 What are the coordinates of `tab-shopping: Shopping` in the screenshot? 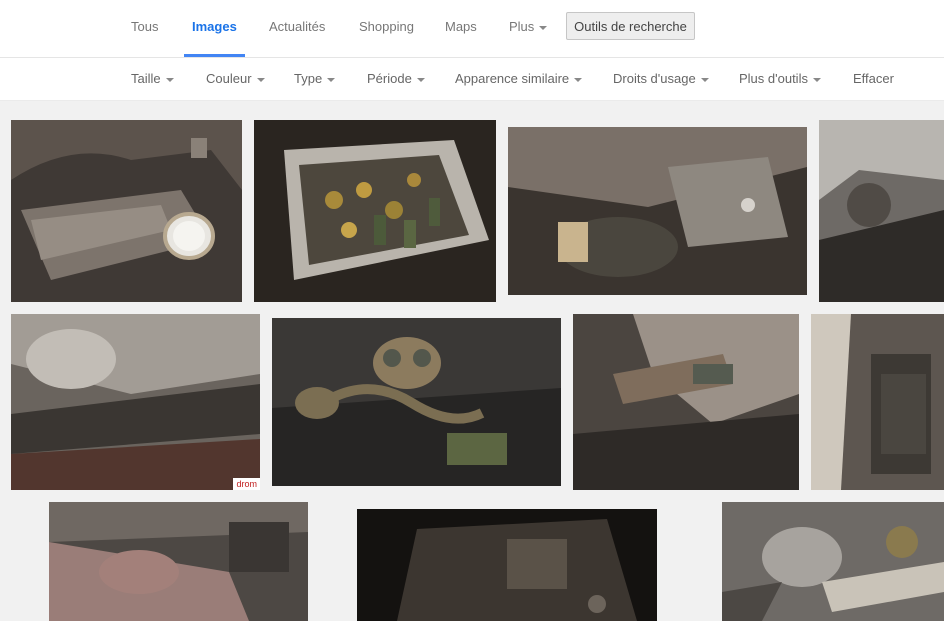 It's located at (386, 28).